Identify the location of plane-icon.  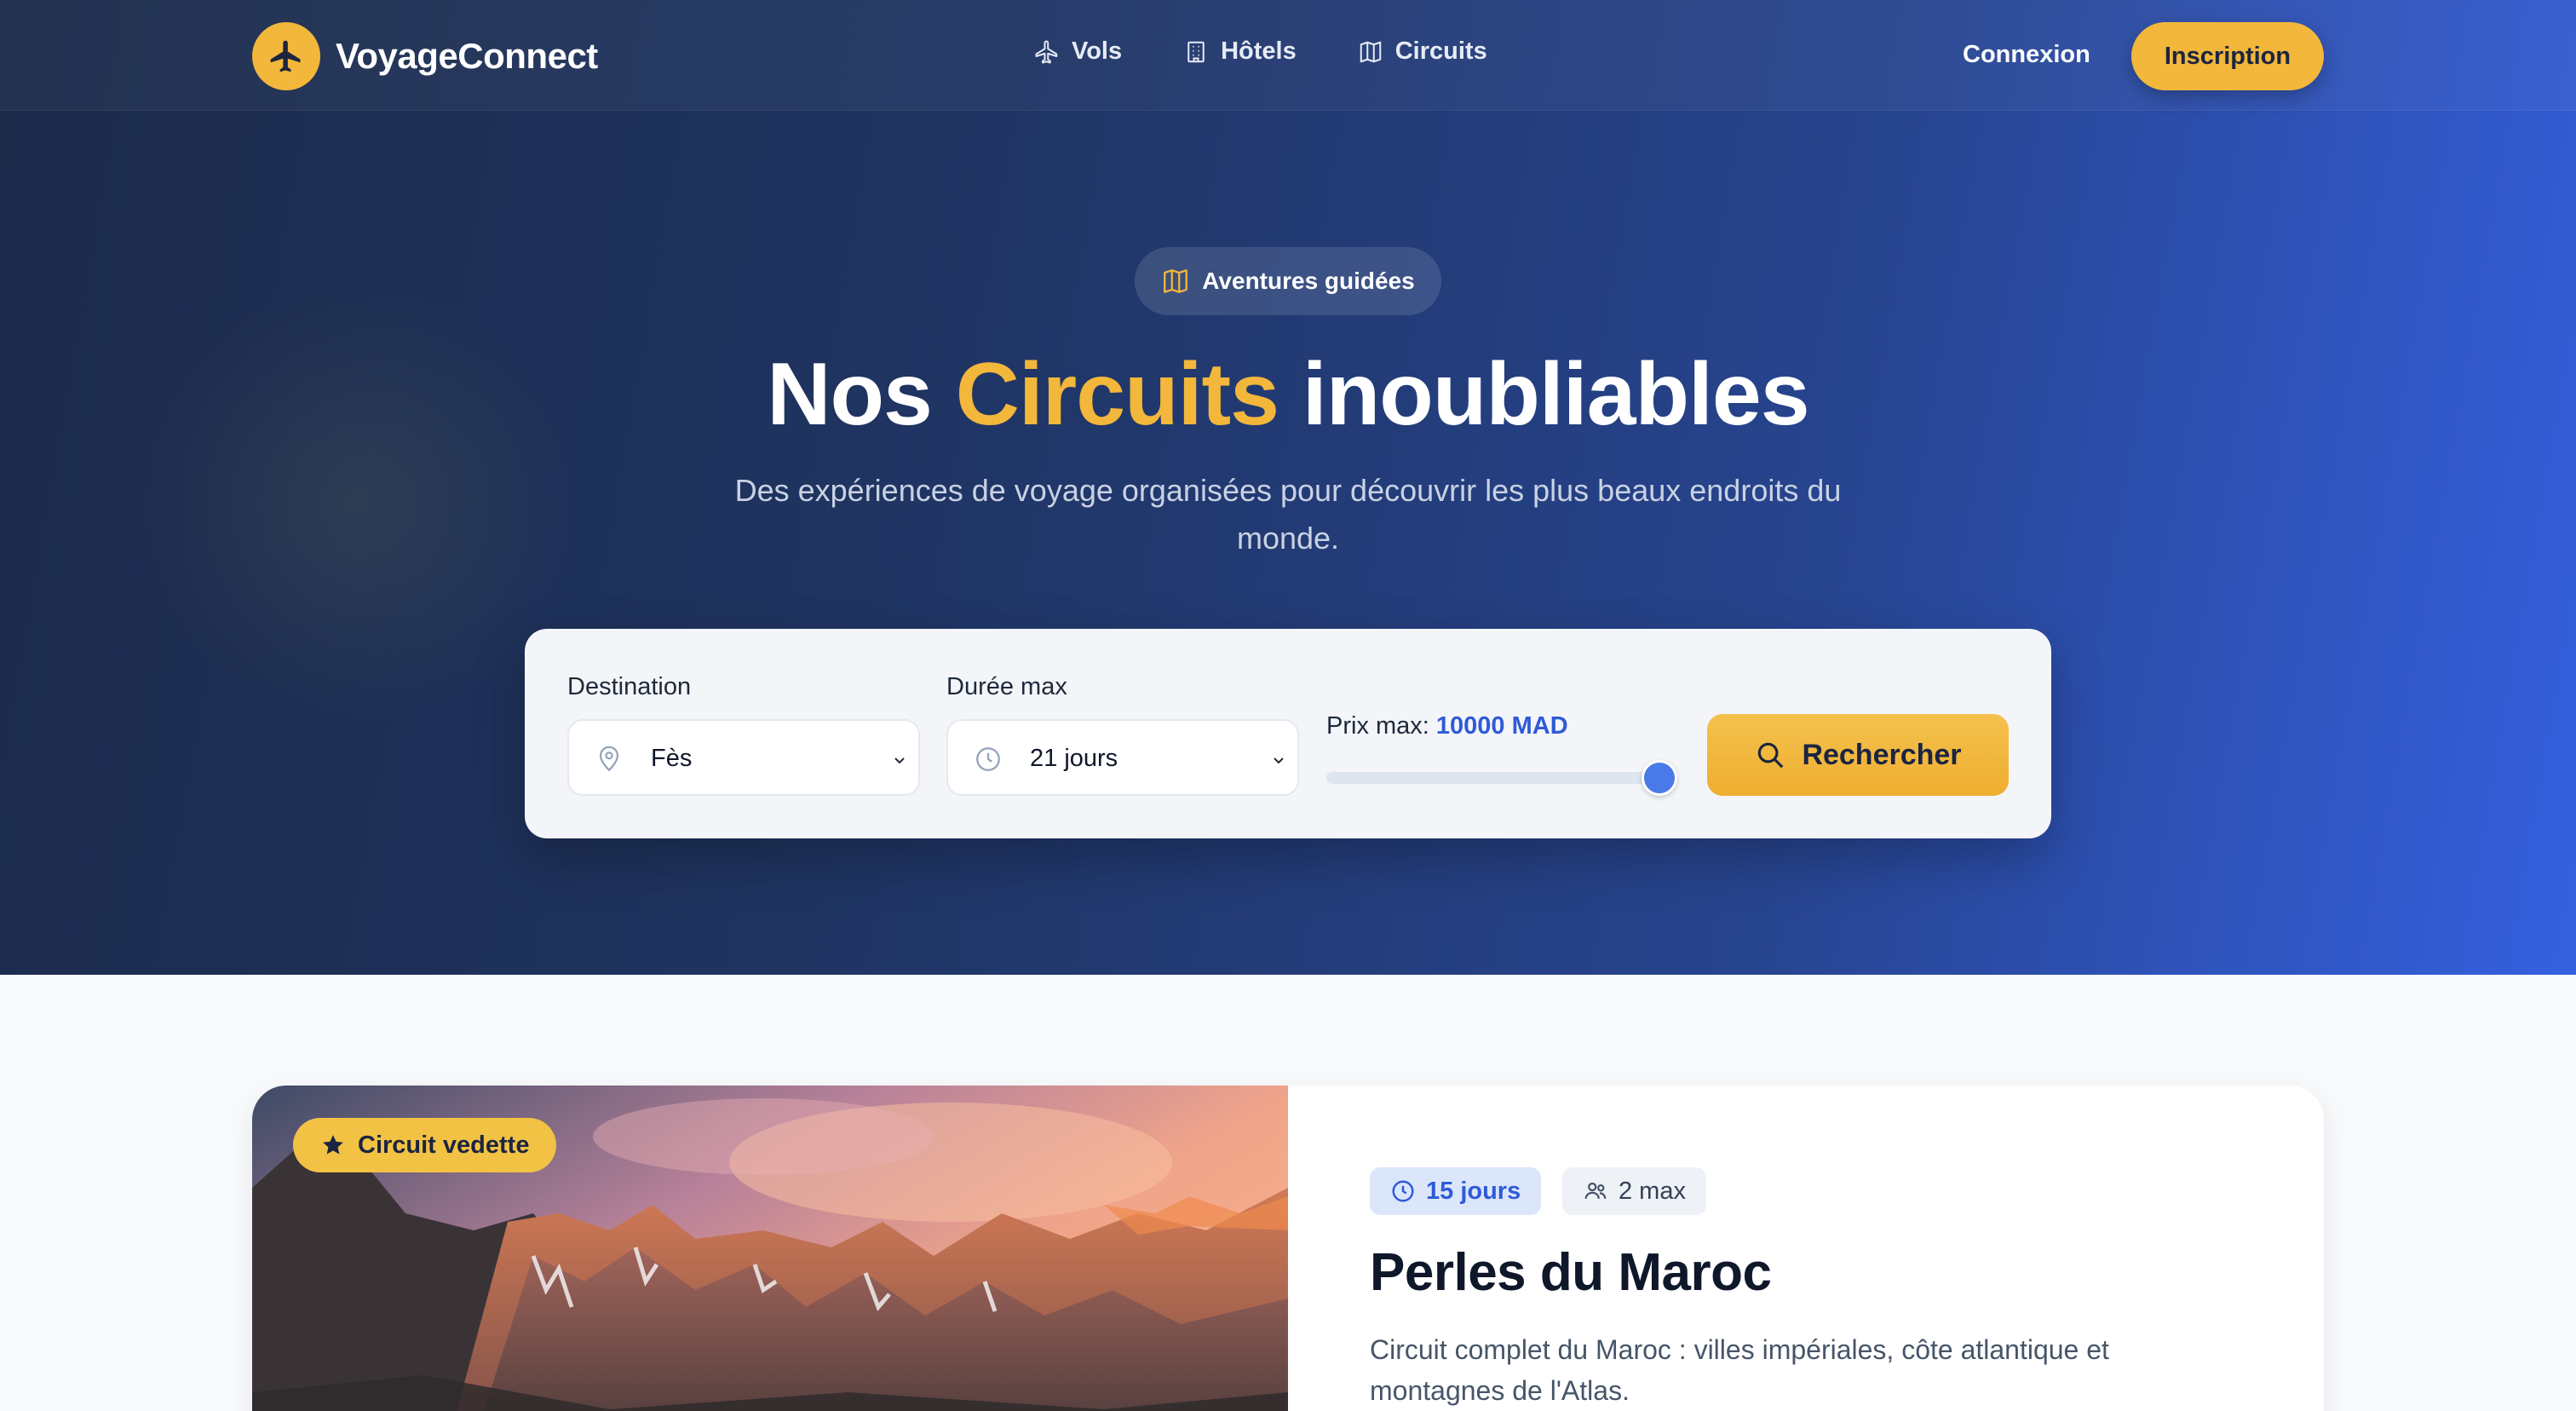
(1046, 51).